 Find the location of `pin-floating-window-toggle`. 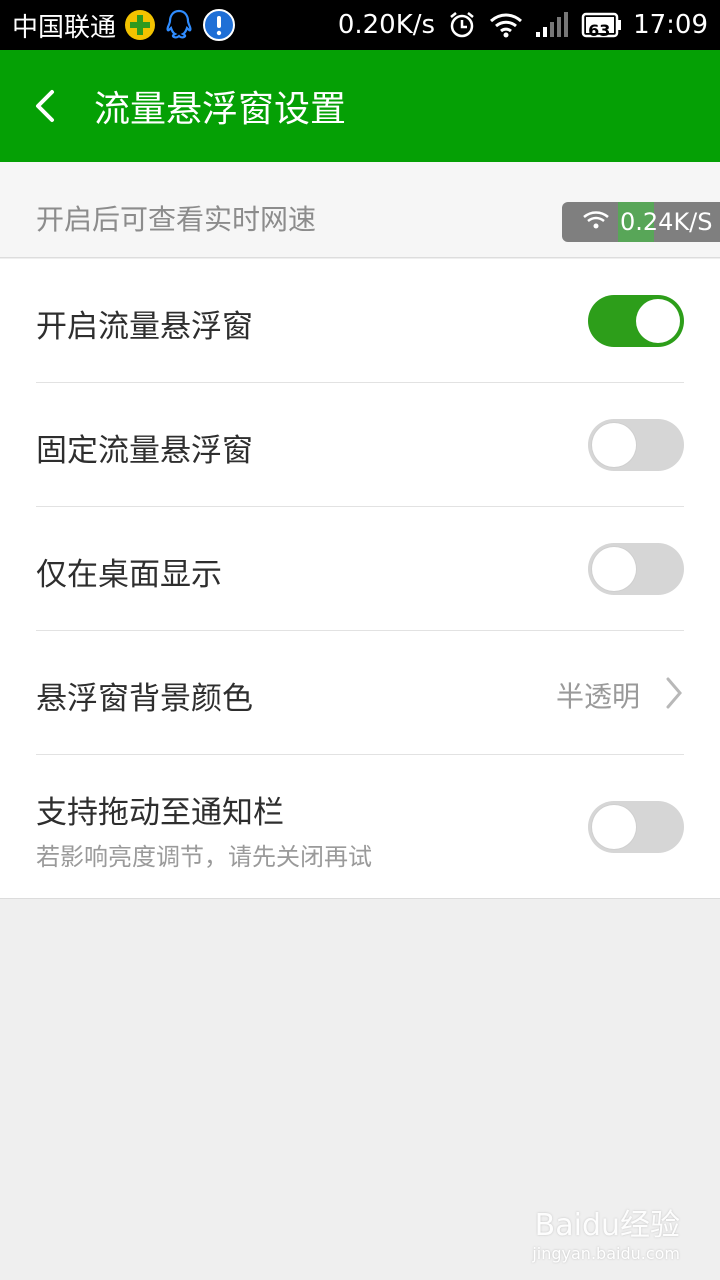

pin-floating-window-toggle is located at coordinates (636, 445).